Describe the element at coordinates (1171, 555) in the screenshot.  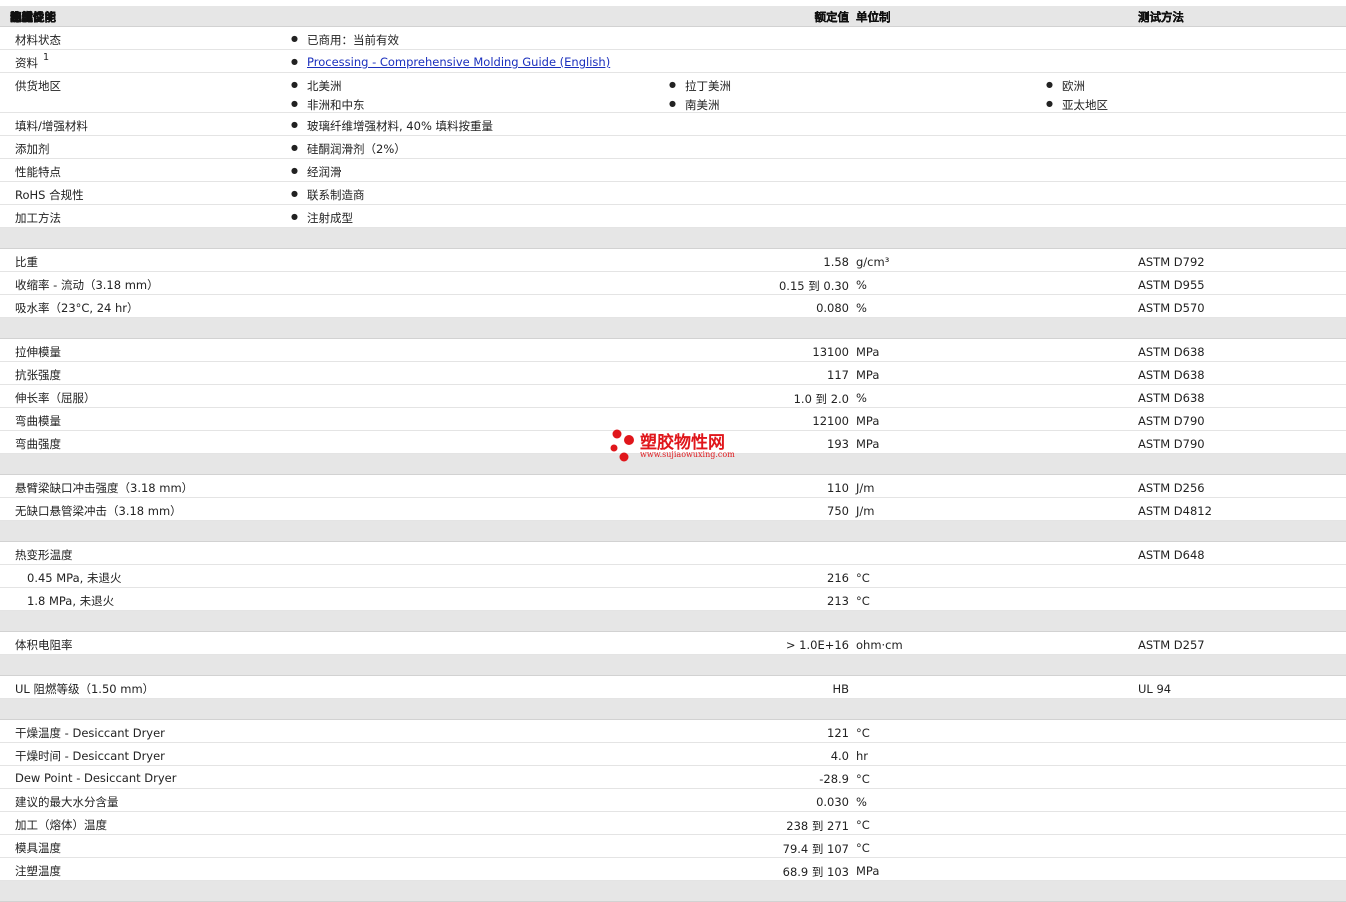
I see `test-method: ASTM D648` at that location.